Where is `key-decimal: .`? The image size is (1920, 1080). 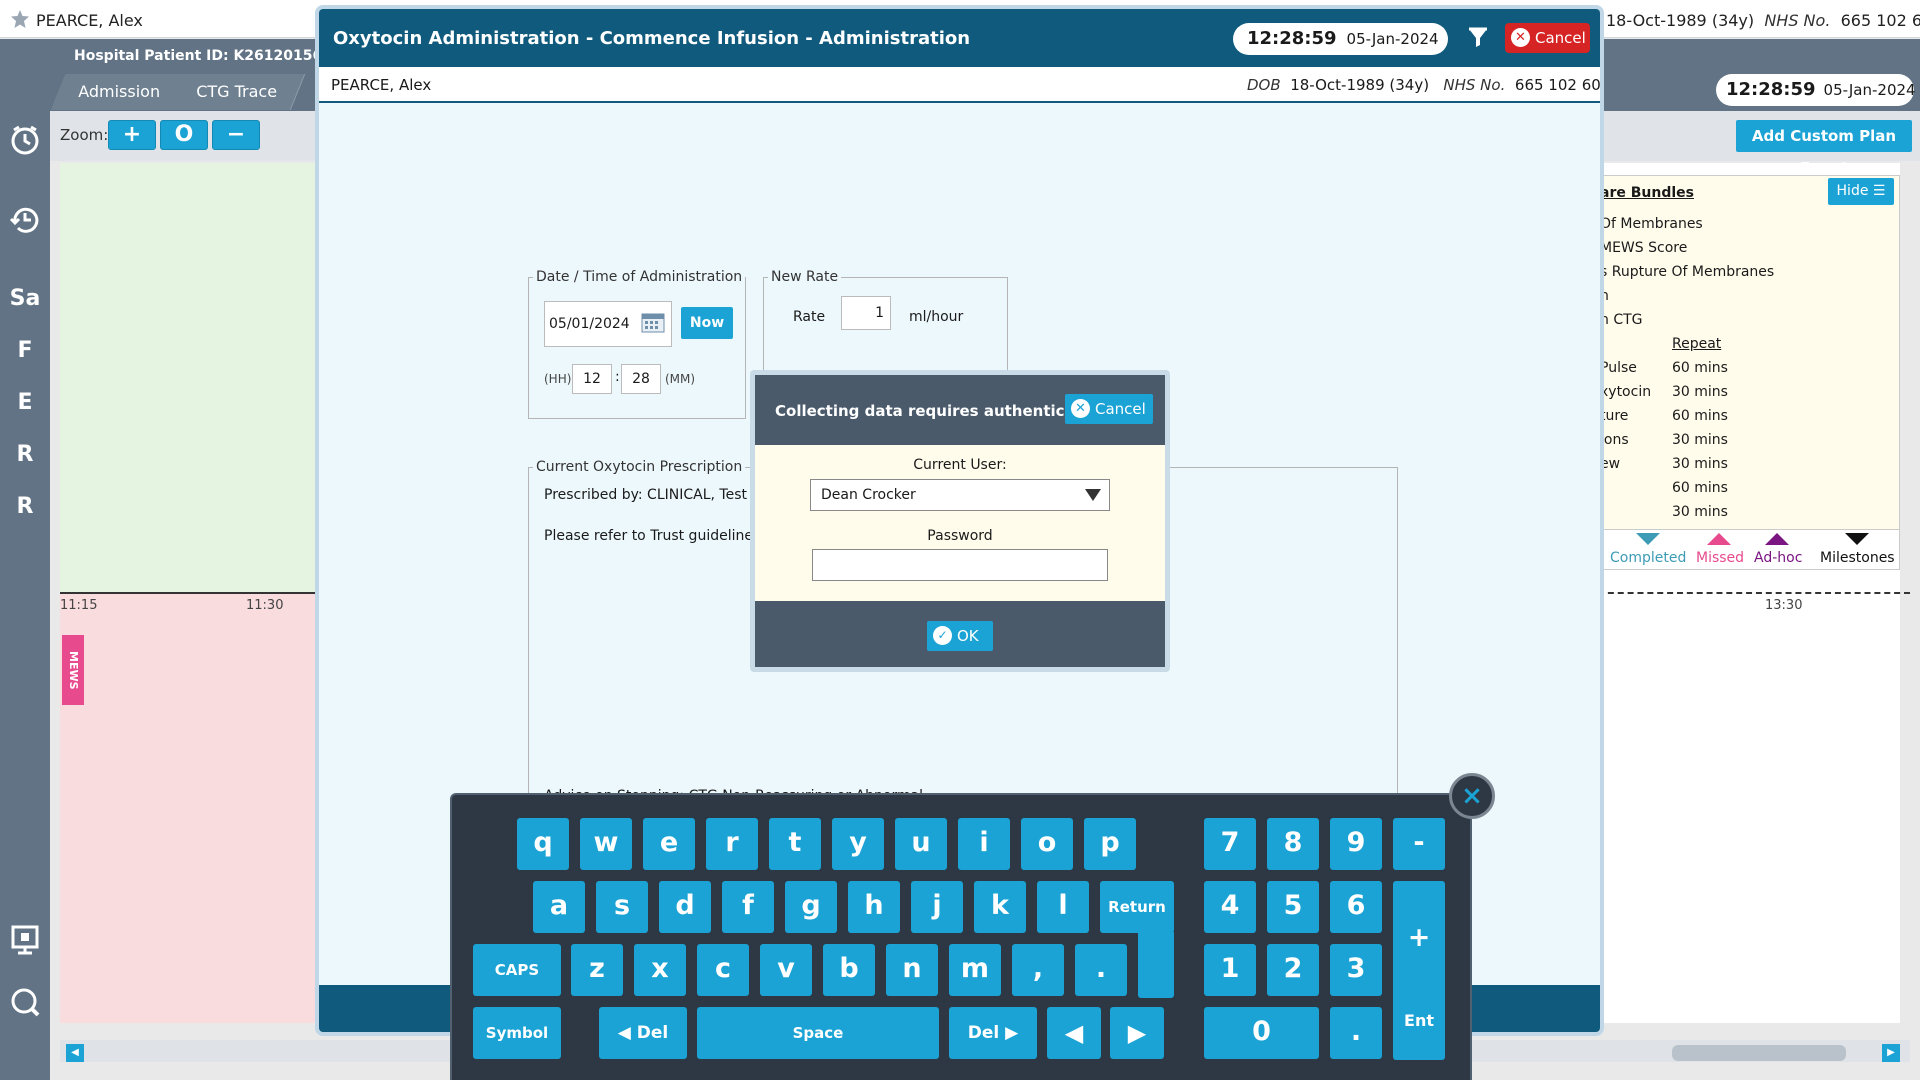 key-decimal: . is located at coordinates (1356, 1033).